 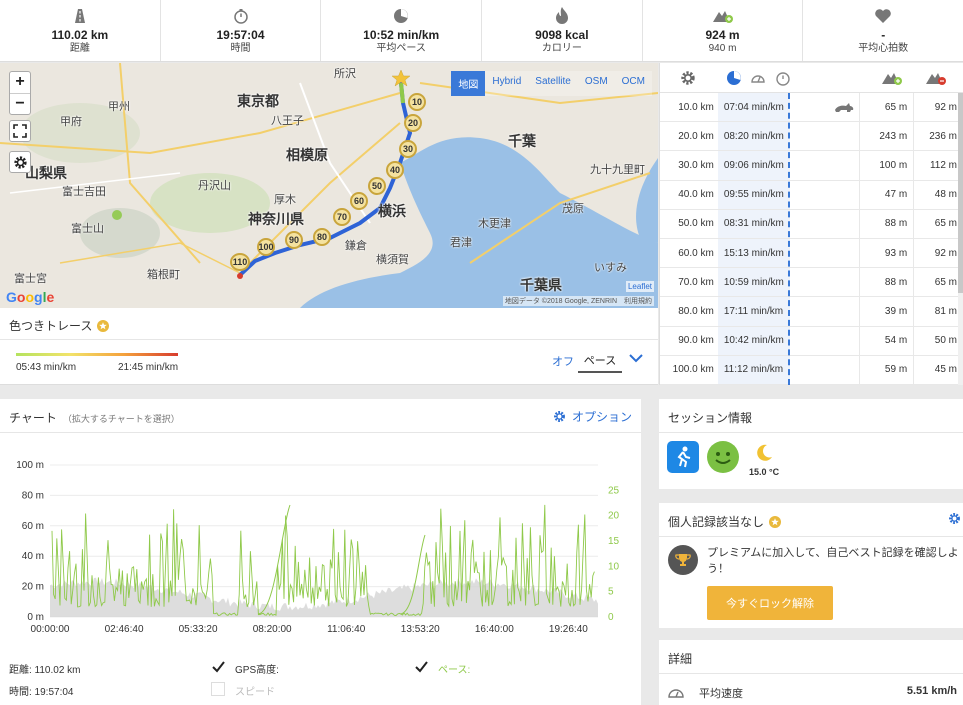 What do you see at coordinates (218, 689) in the screenshot?
I see `speed-checkbox` at bounding box center [218, 689].